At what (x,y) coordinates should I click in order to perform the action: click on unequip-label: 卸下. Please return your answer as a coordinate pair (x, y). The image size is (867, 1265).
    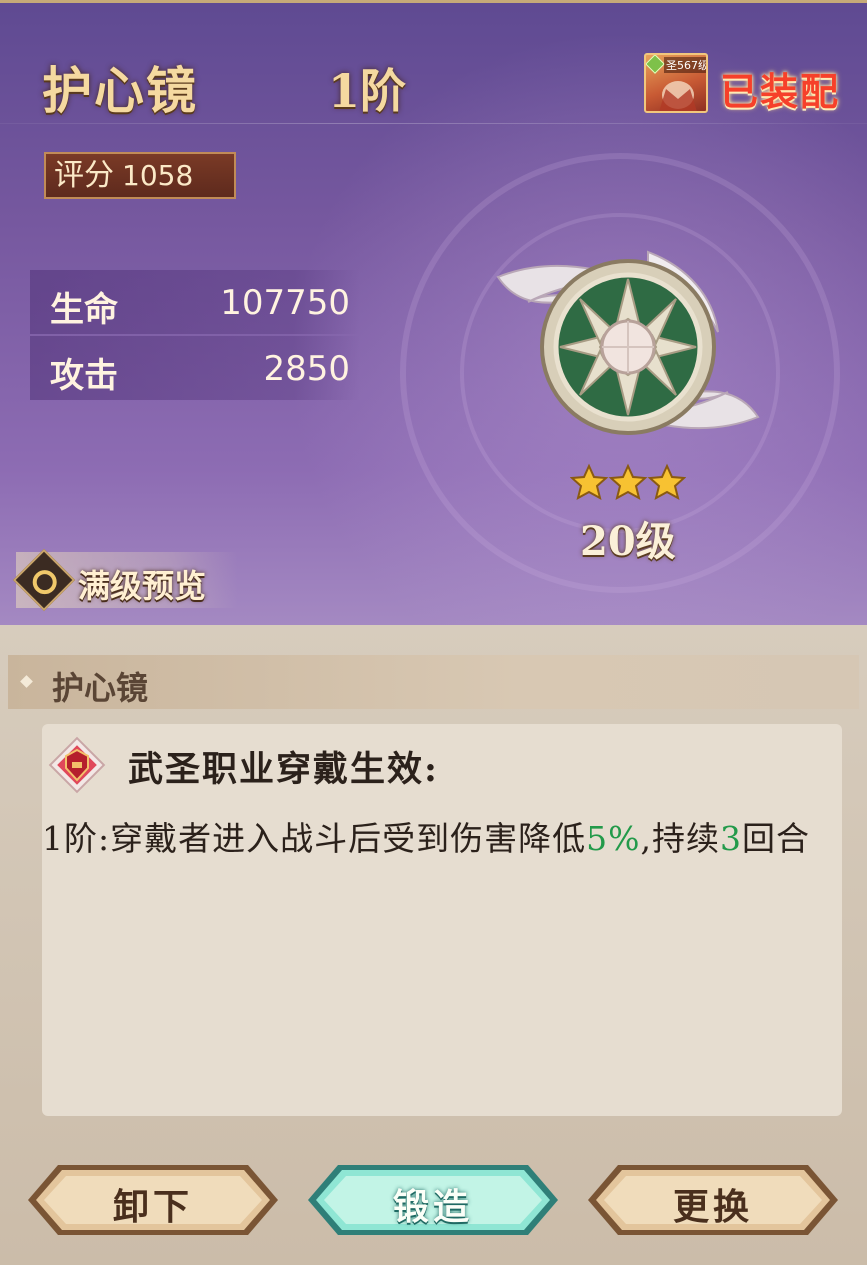
    Looking at the image, I should click on (152, 1207).